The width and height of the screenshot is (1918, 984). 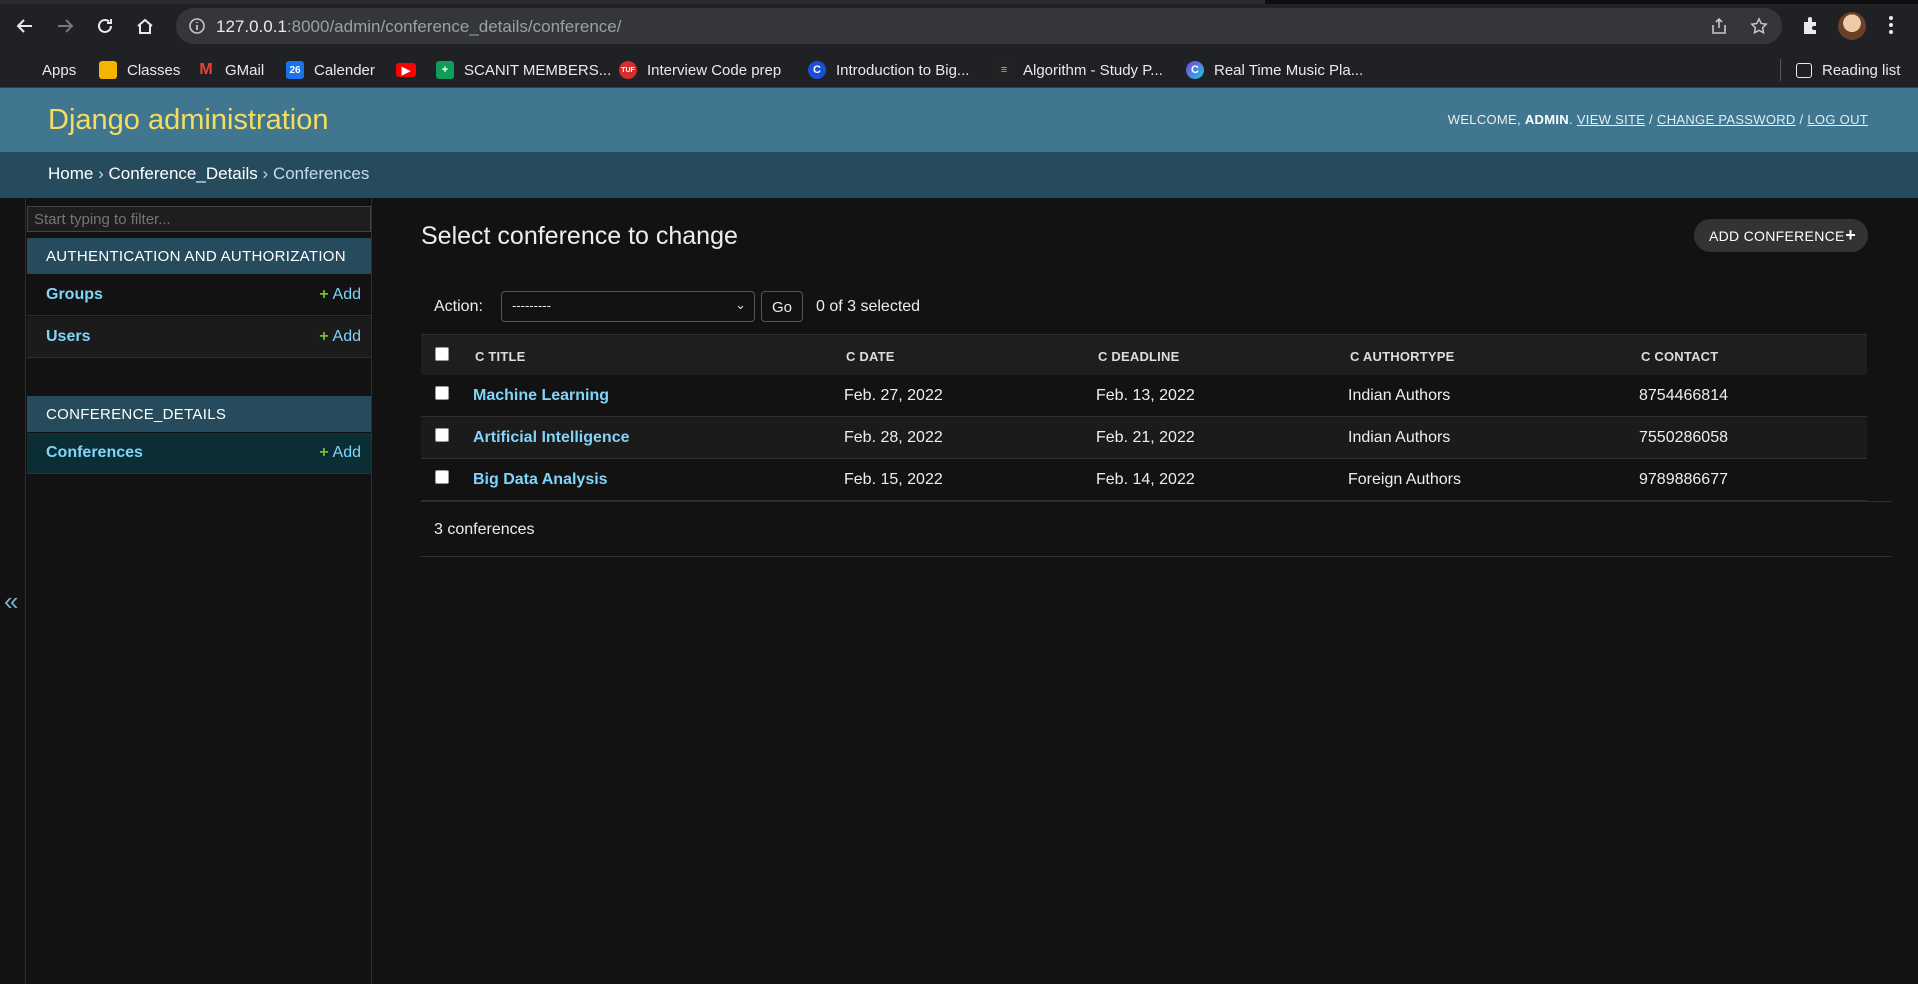 I want to click on reading-list-button: Reading list, so click(x=1848, y=70).